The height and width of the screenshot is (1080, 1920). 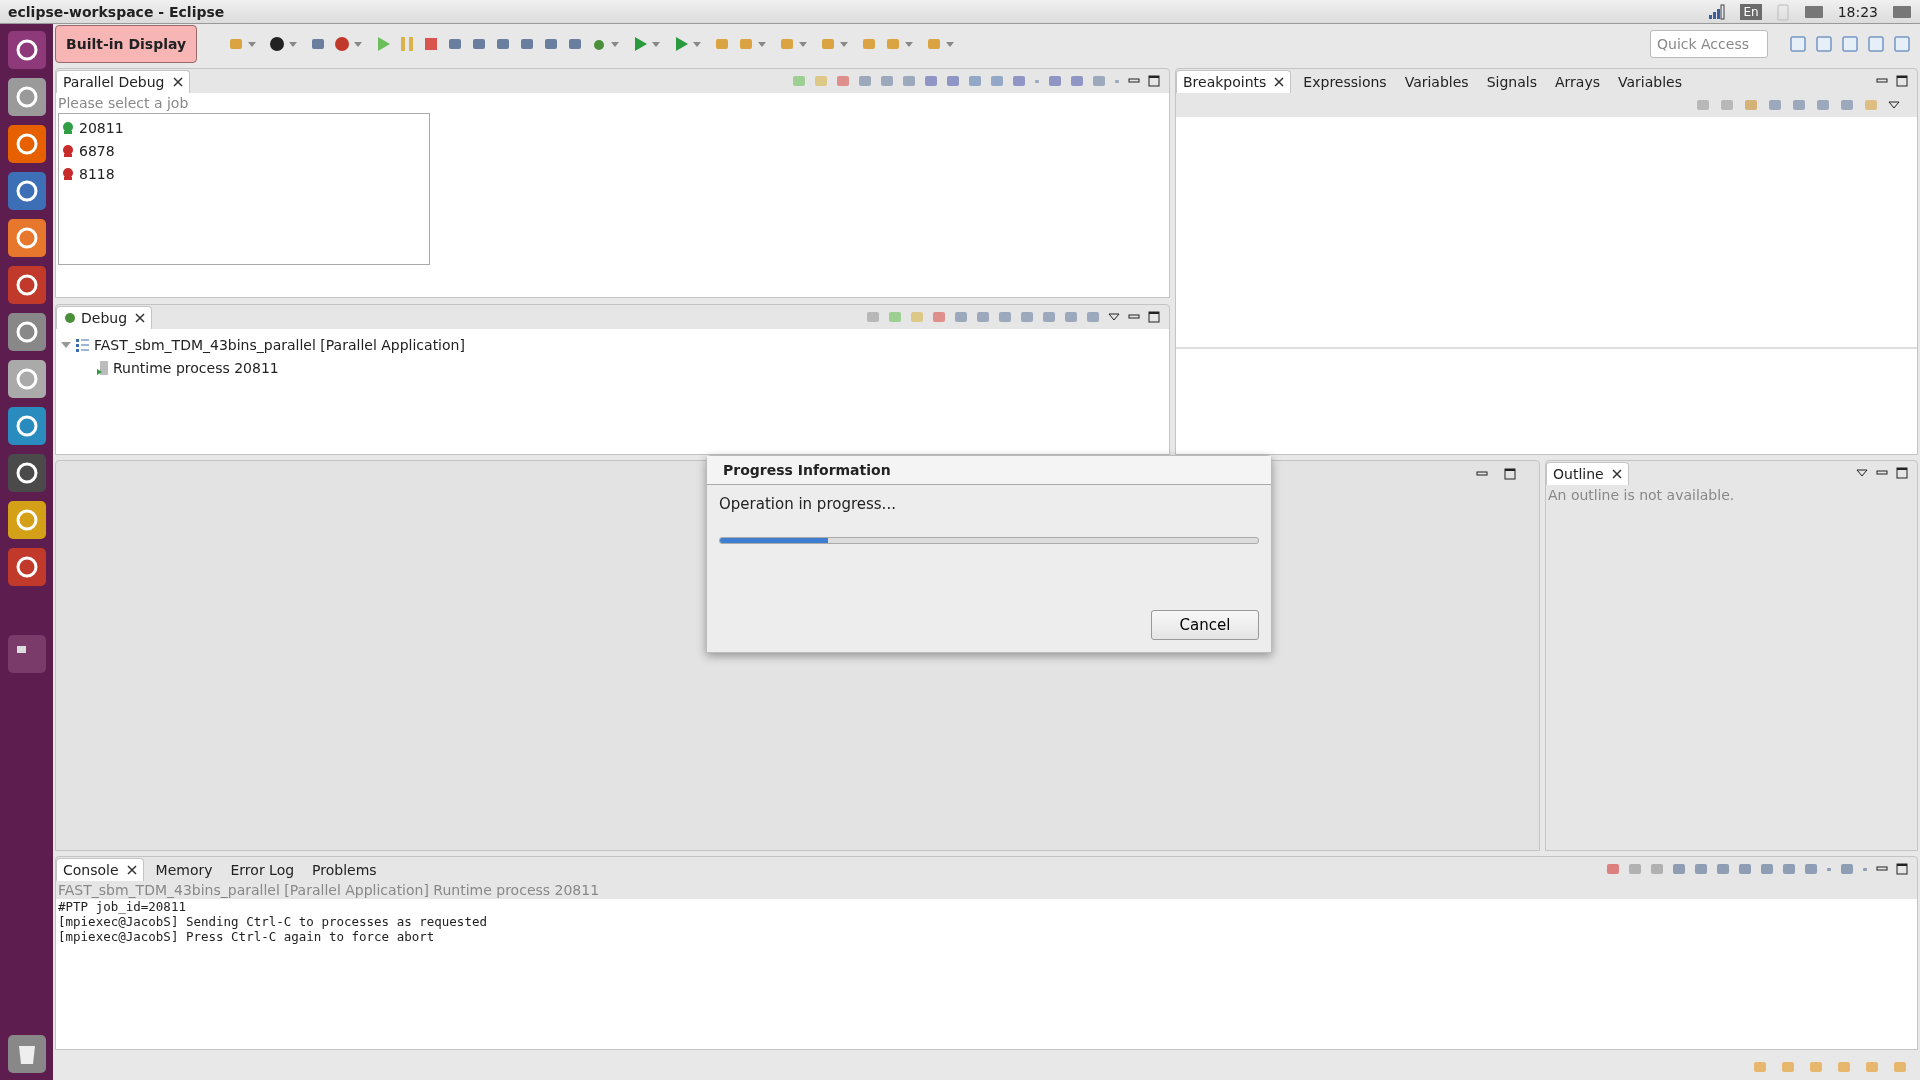 What do you see at coordinates (262, 870) in the screenshot?
I see `view-tab: Error Log` at bounding box center [262, 870].